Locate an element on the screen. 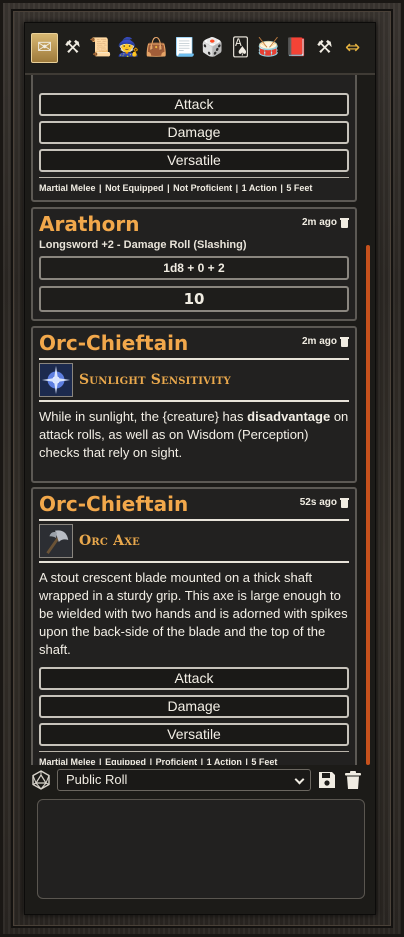 This screenshot has width=404, height=937. tab-cards: 🂡 is located at coordinates (240, 48).